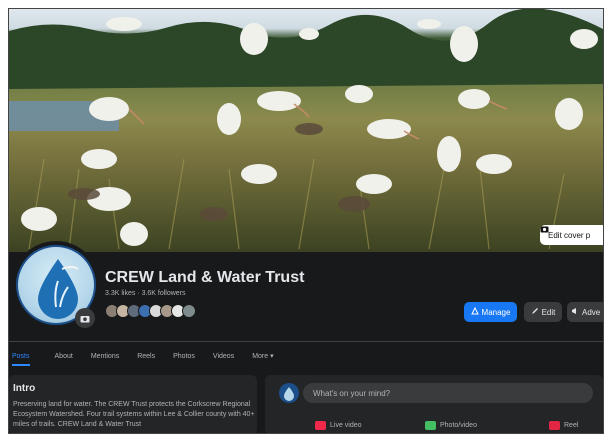  I want to click on edit-cover-label: Edit cover p, so click(569, 235).